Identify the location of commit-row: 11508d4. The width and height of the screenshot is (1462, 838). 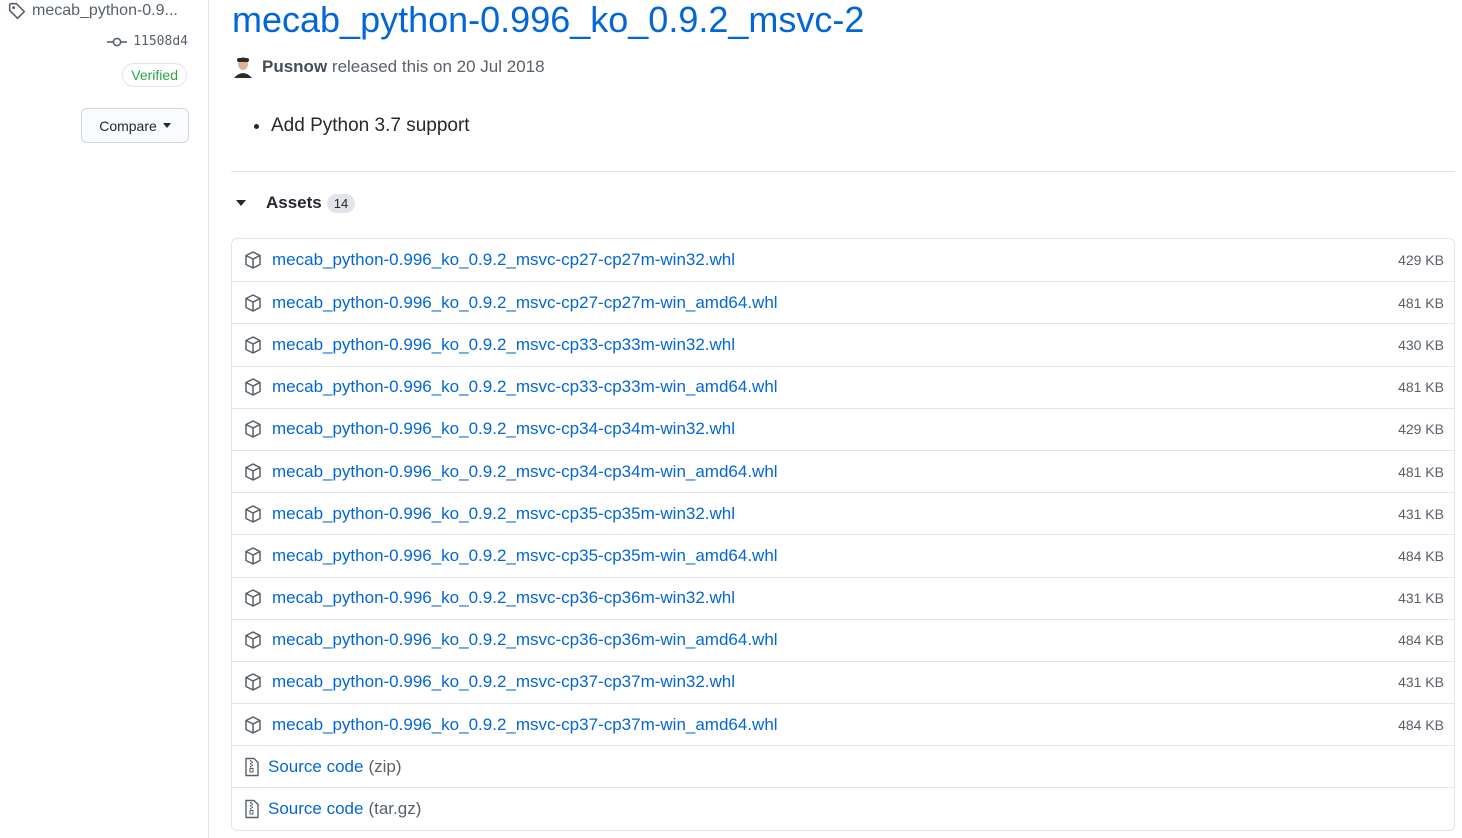
(147, 41).